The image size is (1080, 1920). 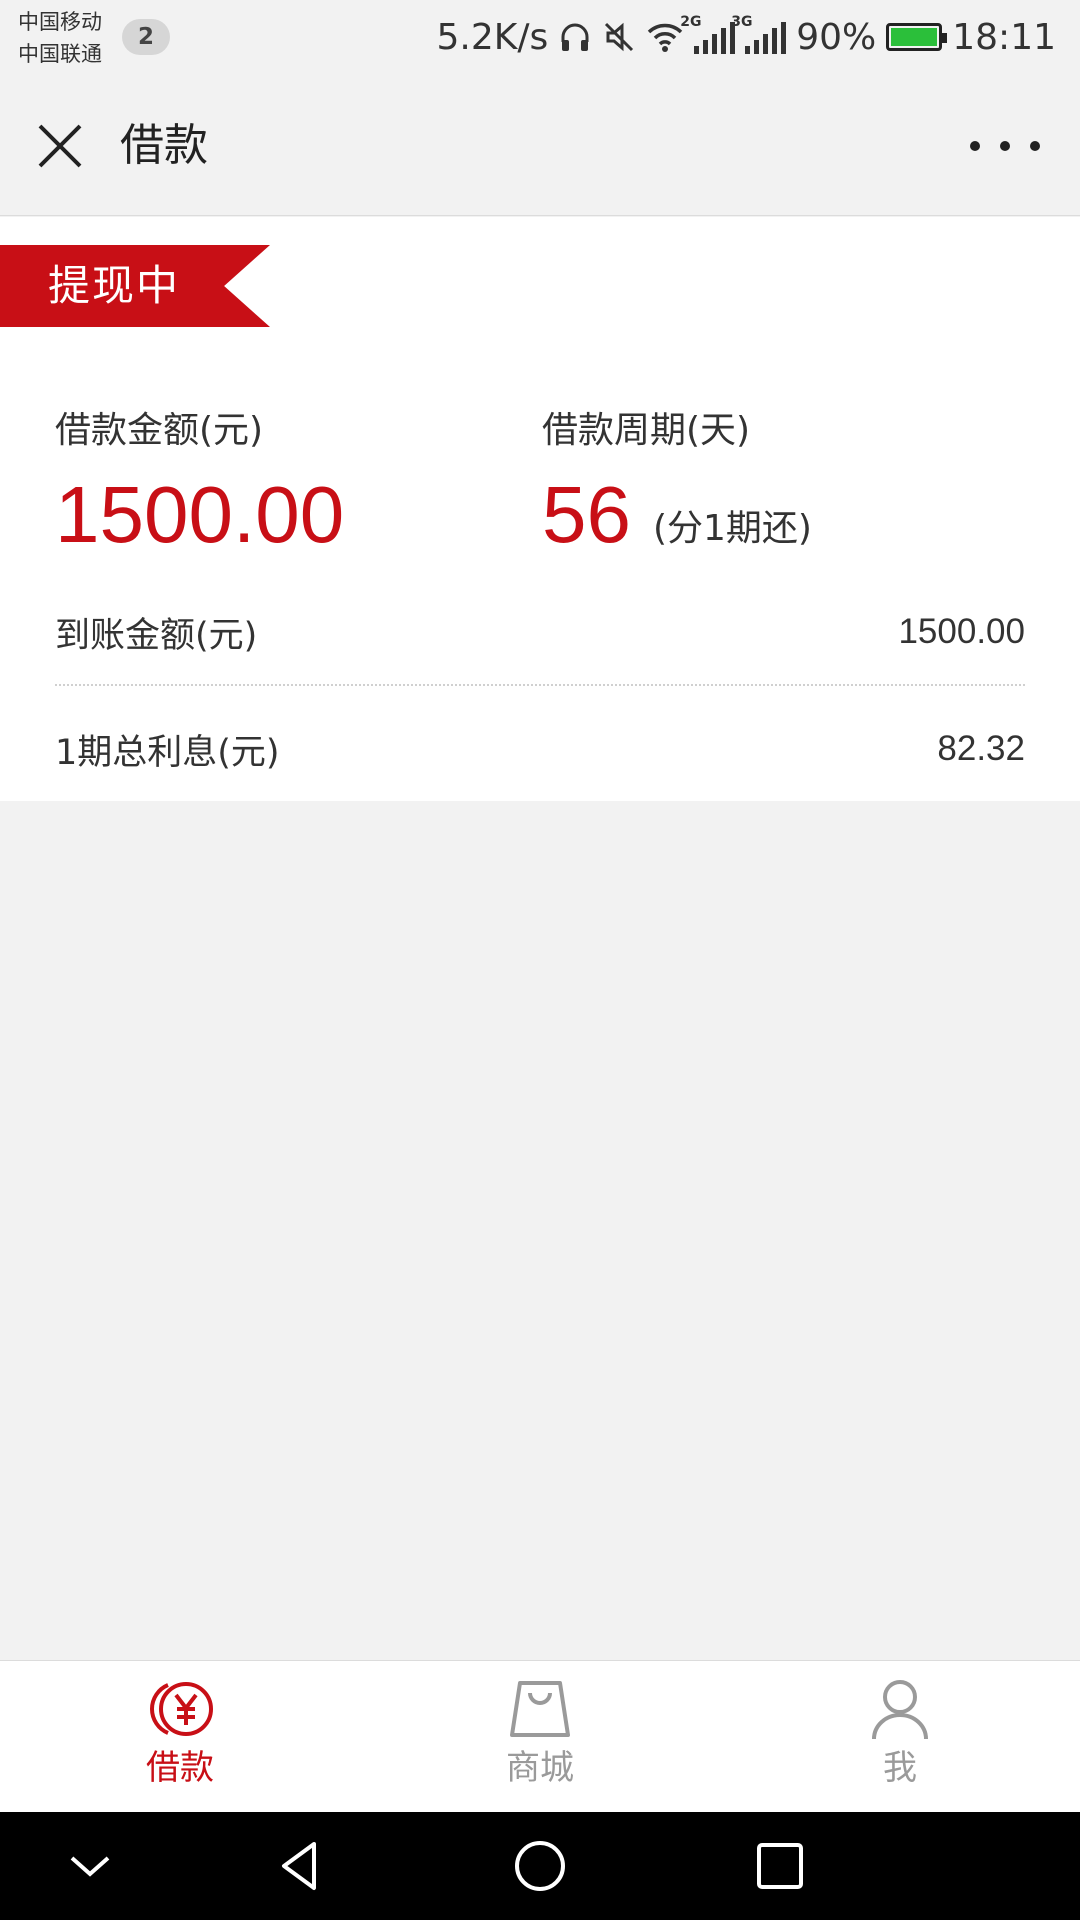 I want to click on home-circle-icon, so click(x=540, y=1866).